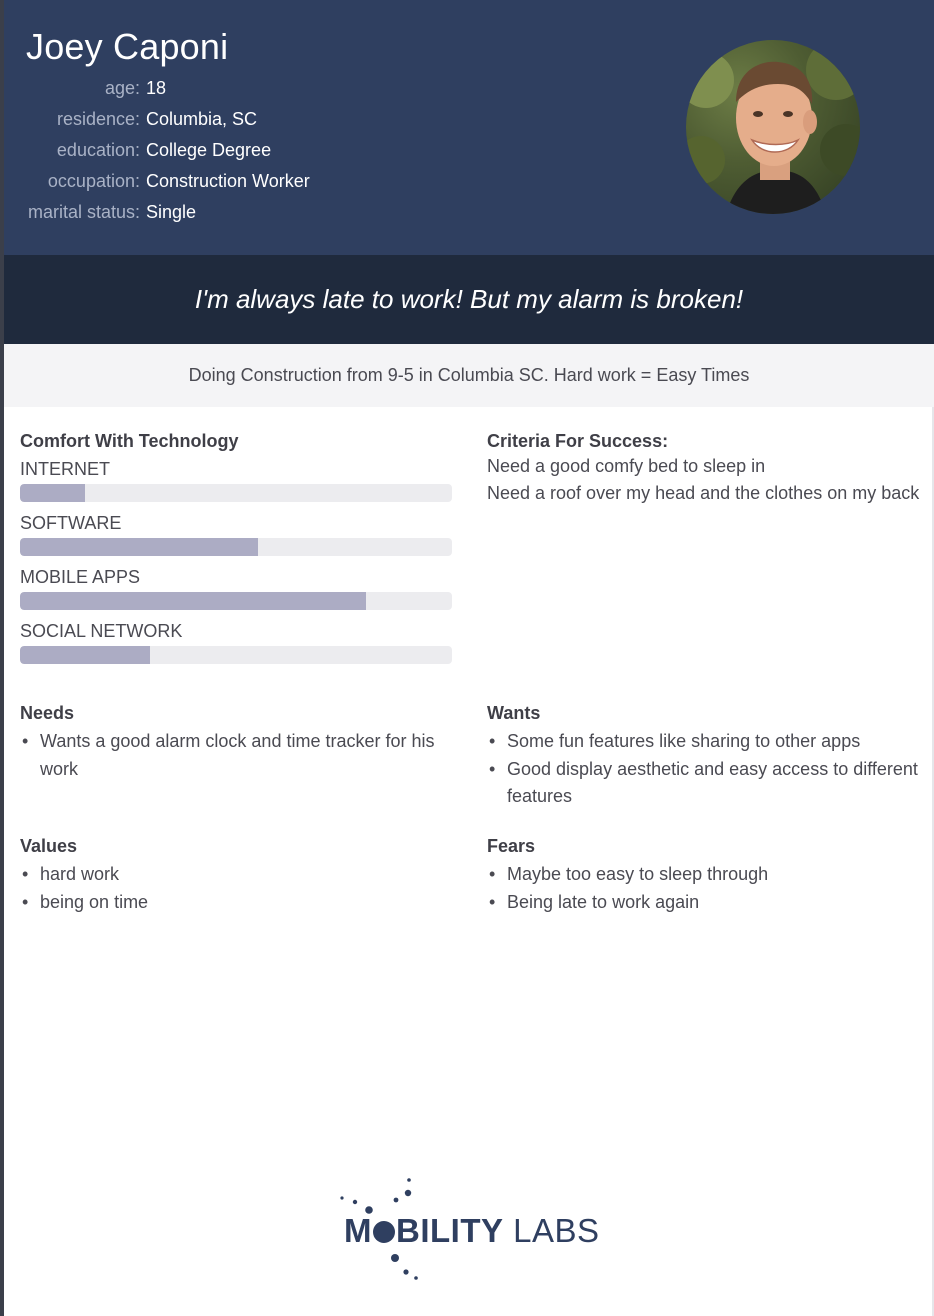 The height and width of the screenshot is (1316, 934). I want to click on detail-row-residence: residence: Columbia, SC, so click(254, 124).